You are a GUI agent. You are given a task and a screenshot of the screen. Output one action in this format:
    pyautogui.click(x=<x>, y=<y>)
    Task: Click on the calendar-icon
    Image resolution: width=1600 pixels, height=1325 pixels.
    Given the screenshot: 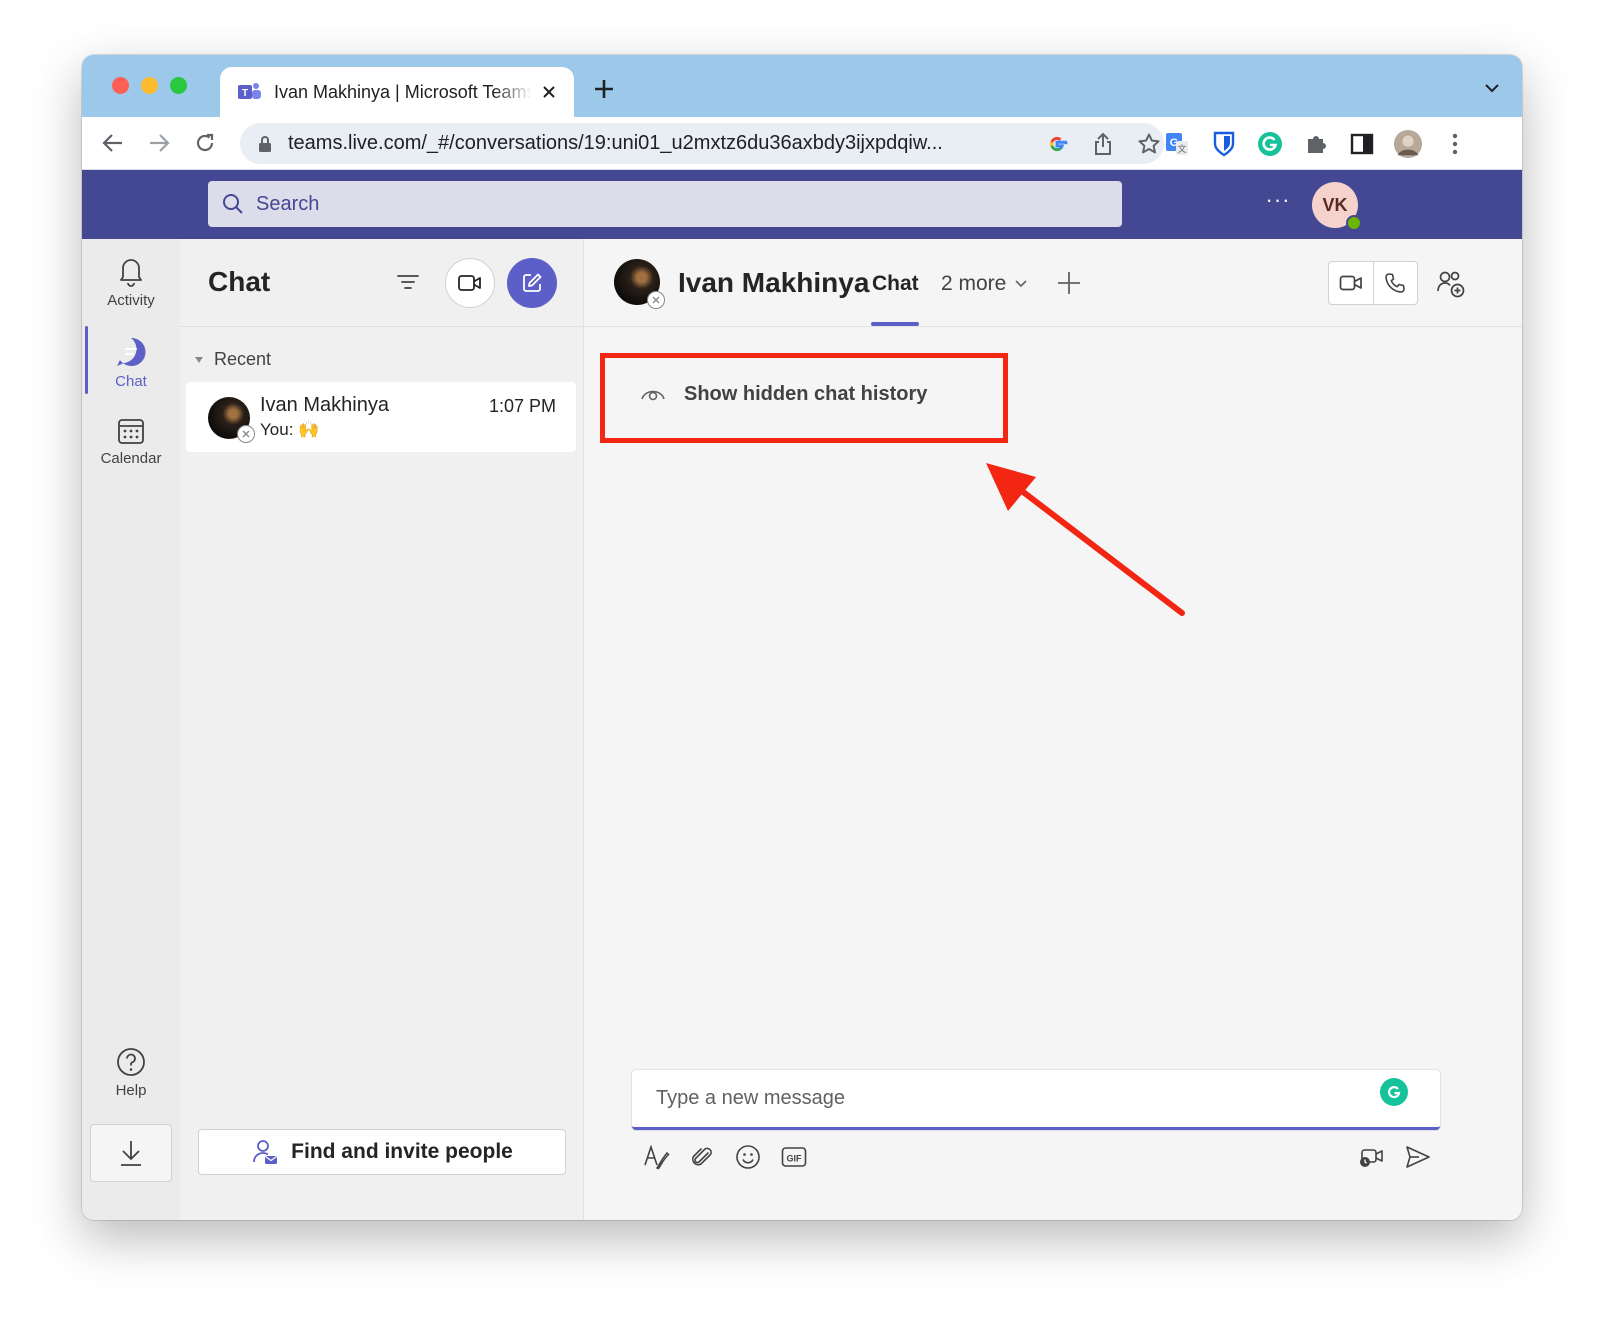 What is the action you would take?
    pyautogui.click(x=131, y=431)
    